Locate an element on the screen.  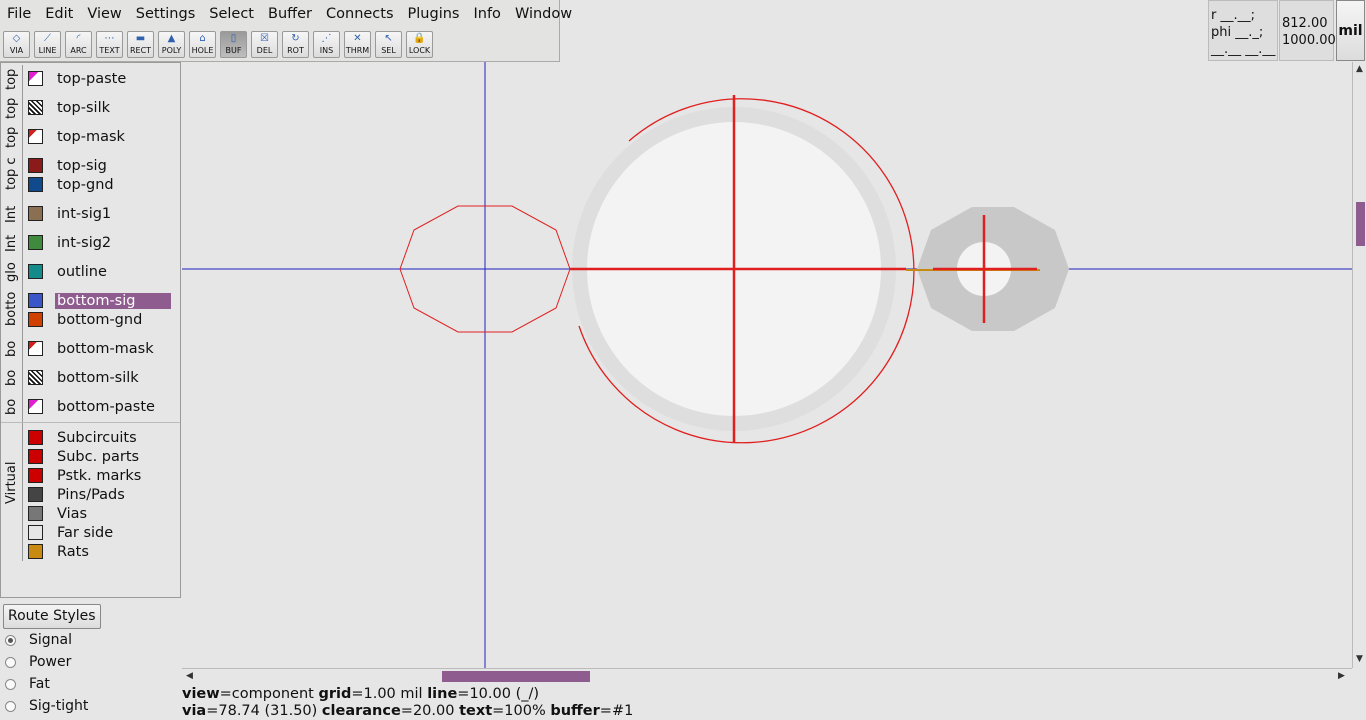
thrm-tool-button: ✕ THRM is located at coordinates (357, 44).